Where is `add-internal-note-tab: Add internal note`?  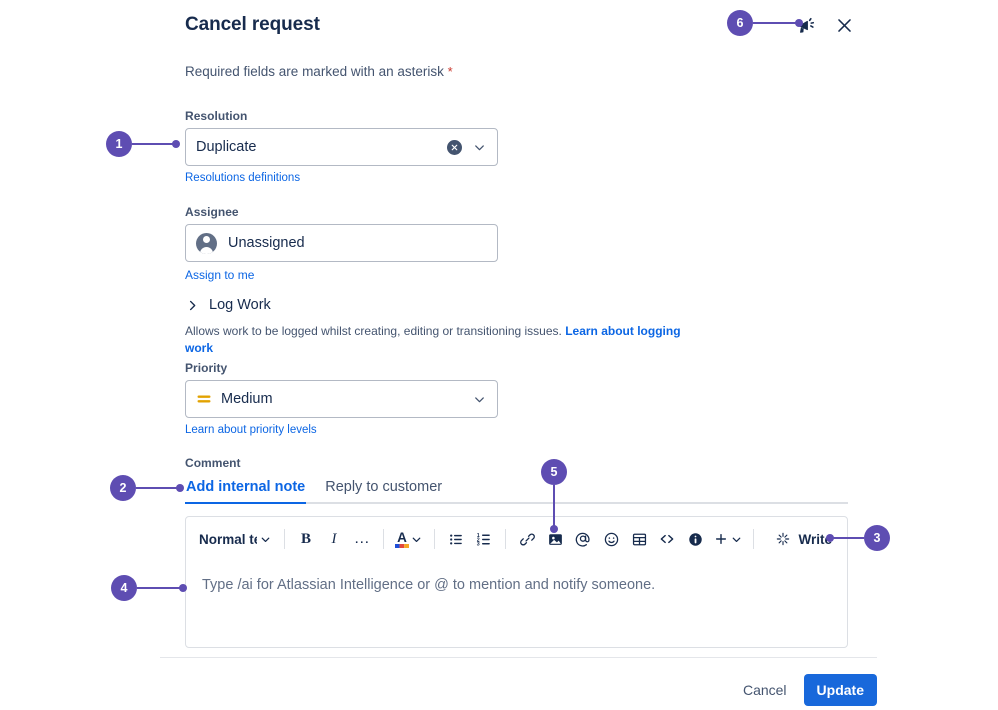
add-internal-note-tab: Add internal note is located at coordinates (246, 489).